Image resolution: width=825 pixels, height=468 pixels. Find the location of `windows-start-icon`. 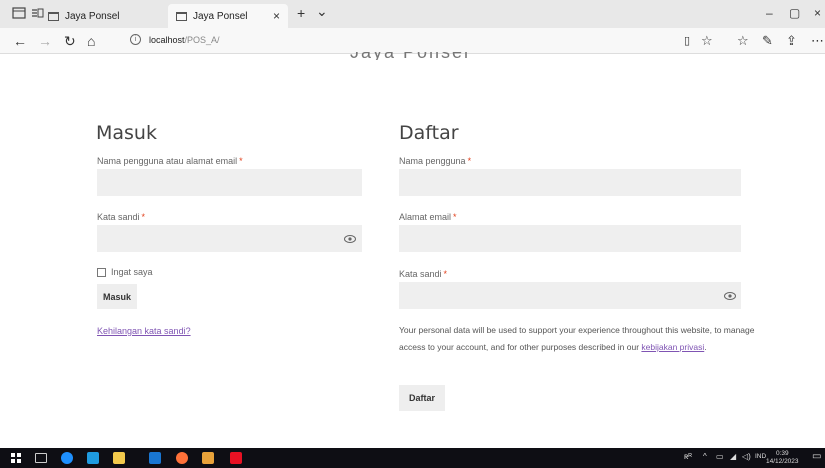

windows-start-icon is located at coordinates (16, 458).